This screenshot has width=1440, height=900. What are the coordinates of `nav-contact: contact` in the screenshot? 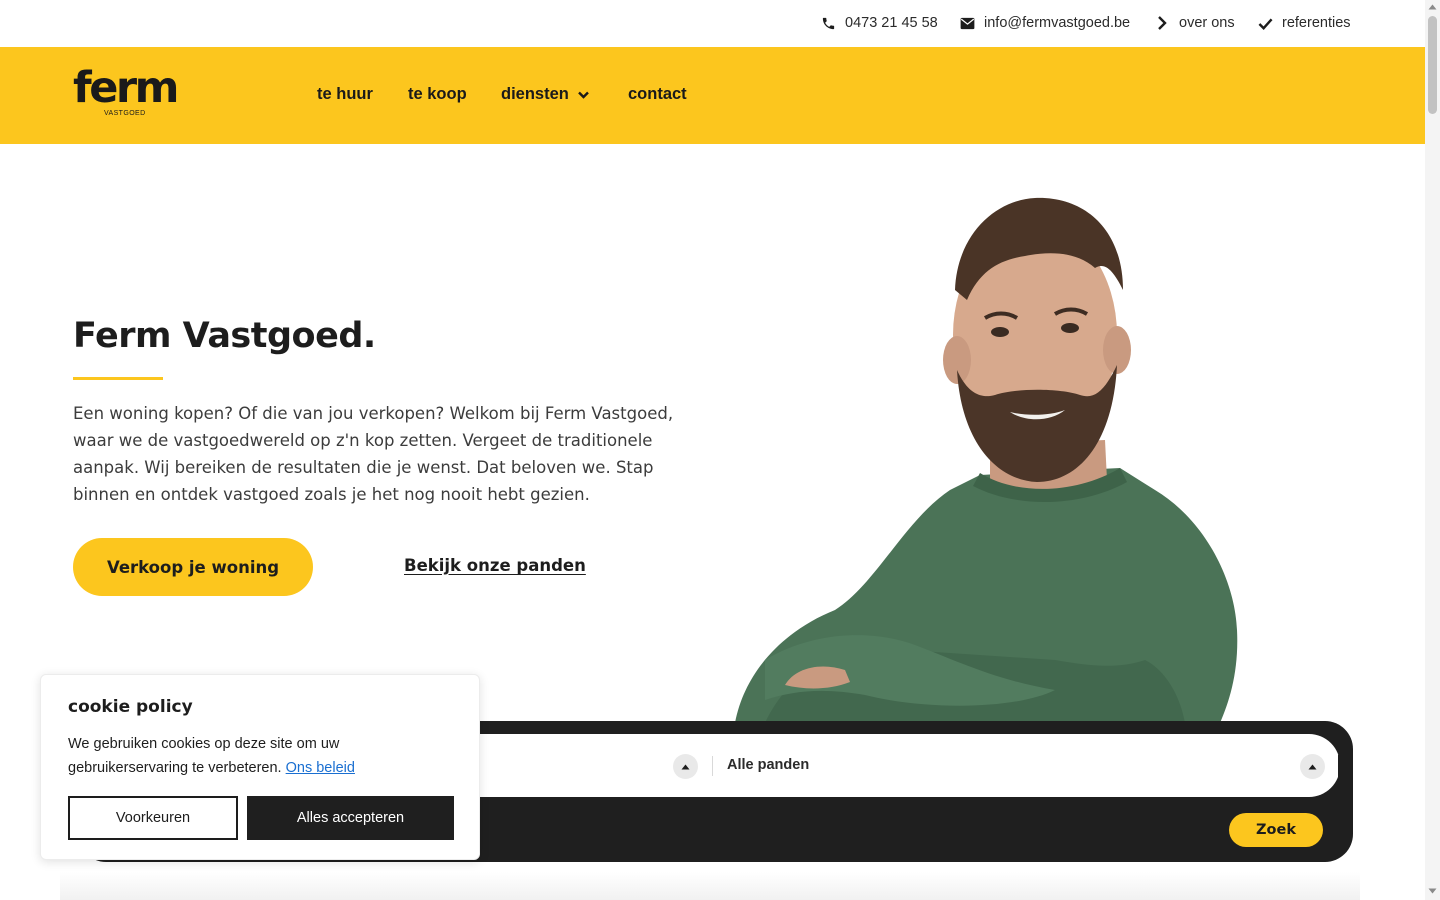 It's located at (657, 94).